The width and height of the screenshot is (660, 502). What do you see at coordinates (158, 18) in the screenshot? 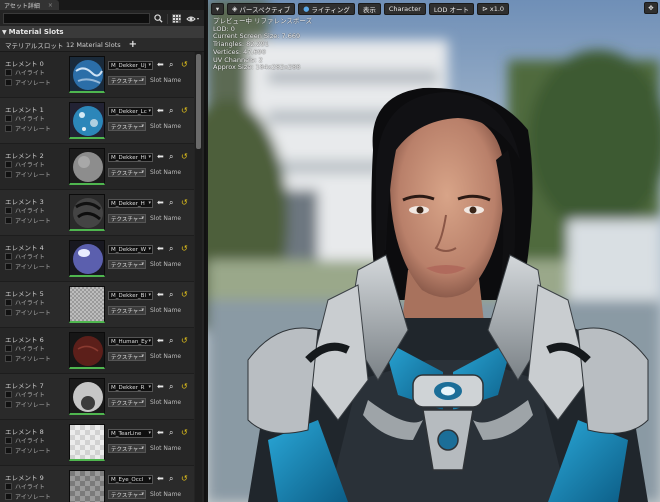
I see `search-icon` at bounding box center [158, 18].